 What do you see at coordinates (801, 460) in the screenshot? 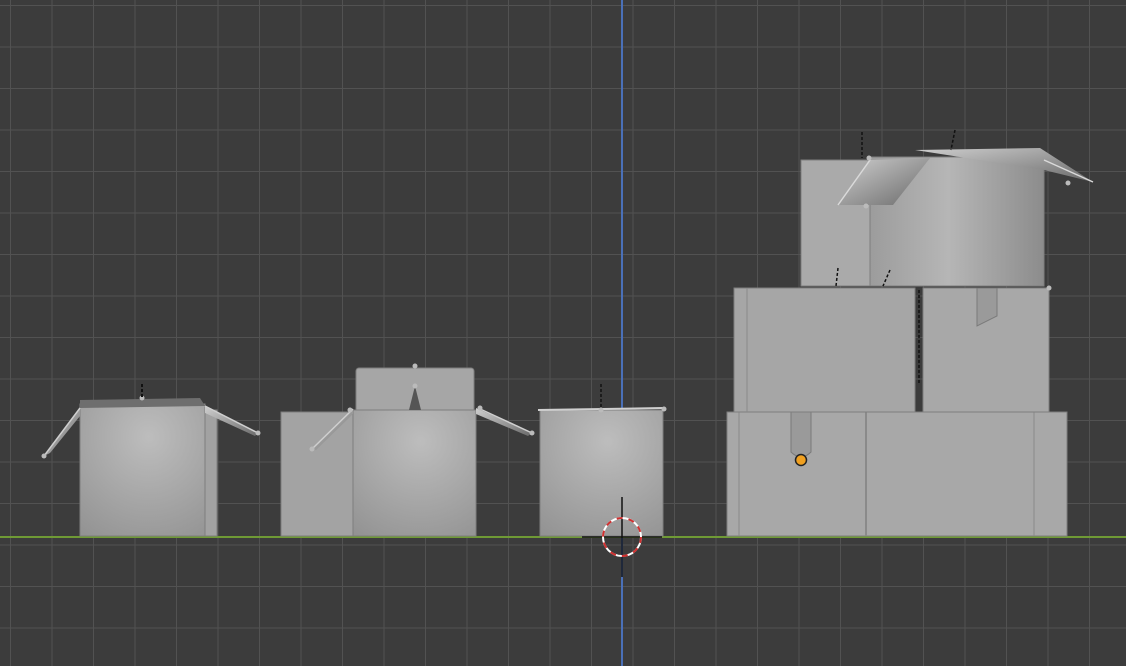
I see `object-origin-dot` at bounding box center [801, 460].